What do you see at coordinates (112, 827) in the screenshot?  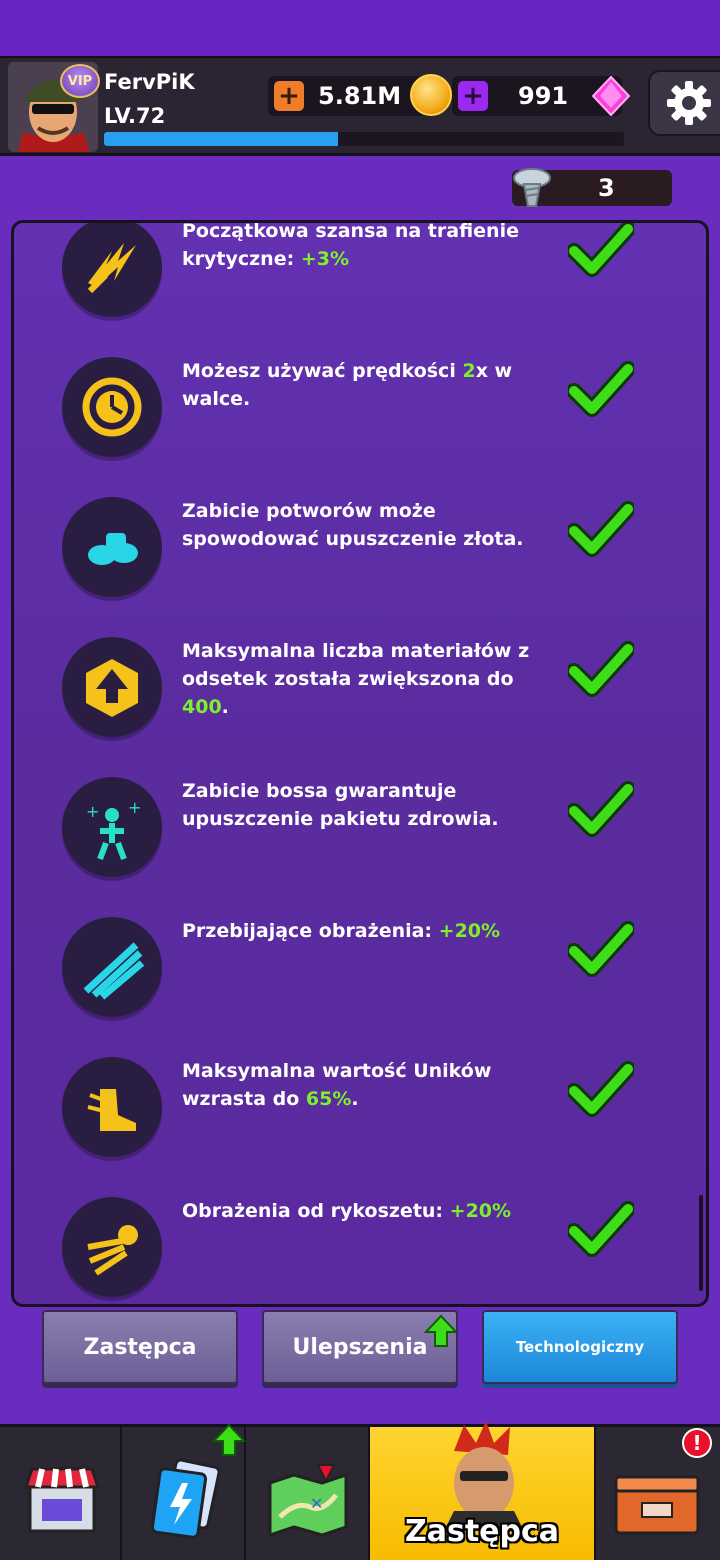 I see `health-pack-icon: + +` at bounding box center [112, 827].